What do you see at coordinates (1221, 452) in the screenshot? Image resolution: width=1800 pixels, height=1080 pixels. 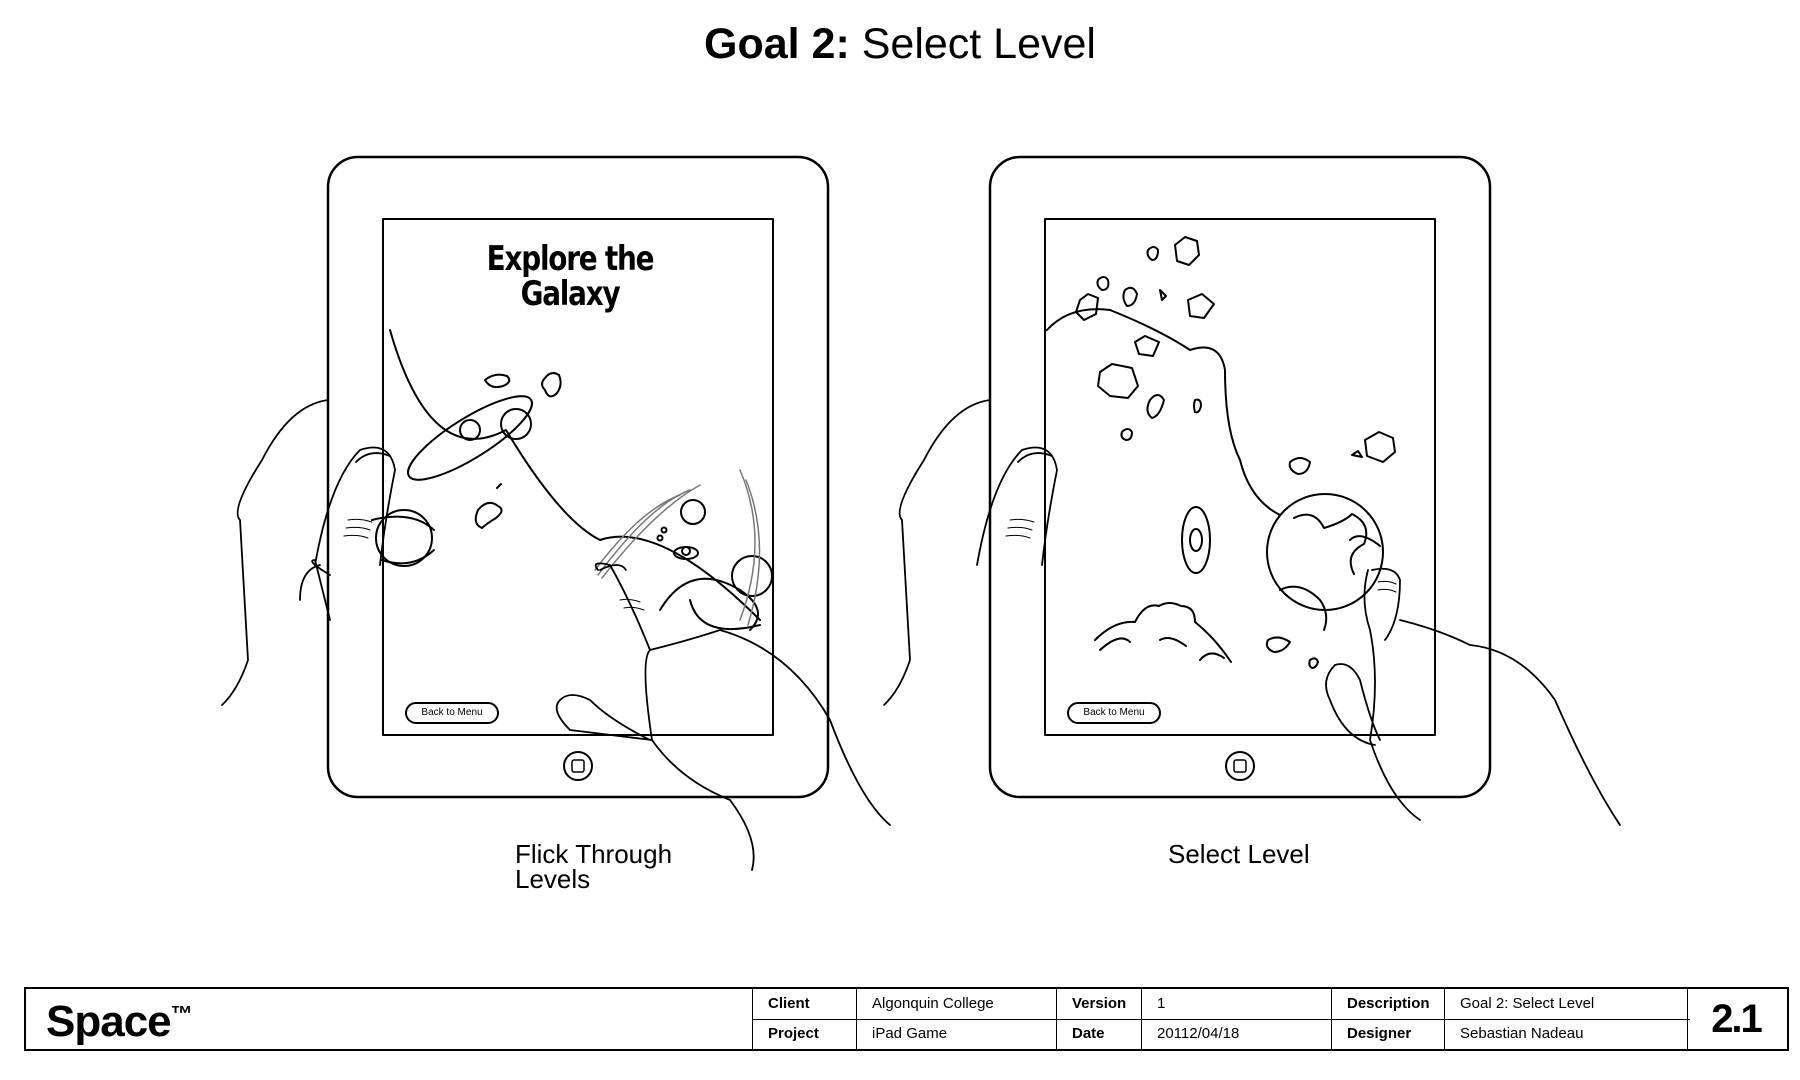 I see `right-screen-level-select` at bounding box center [1221, 452].